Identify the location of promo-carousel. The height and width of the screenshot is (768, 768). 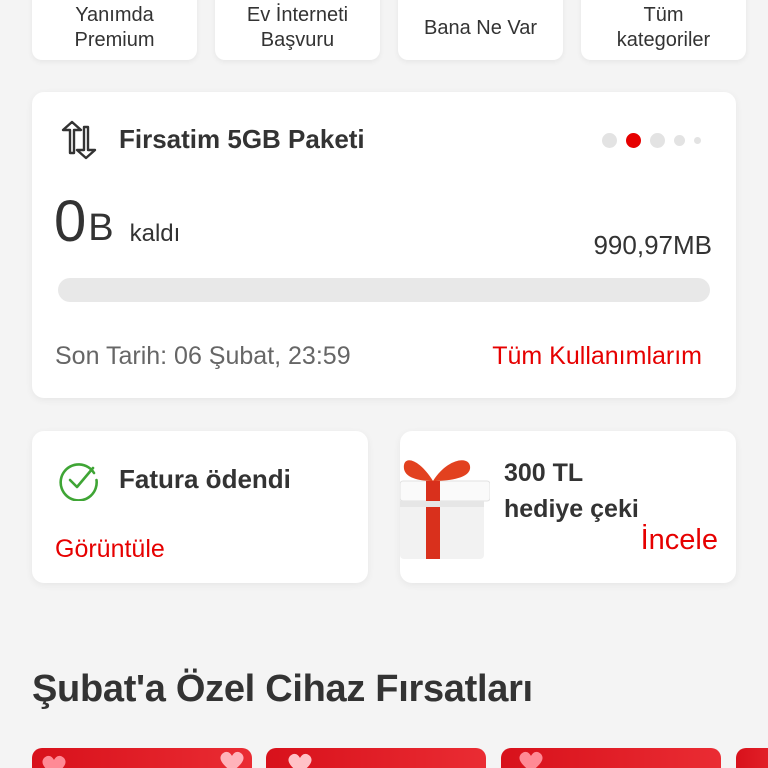
(384, 758).